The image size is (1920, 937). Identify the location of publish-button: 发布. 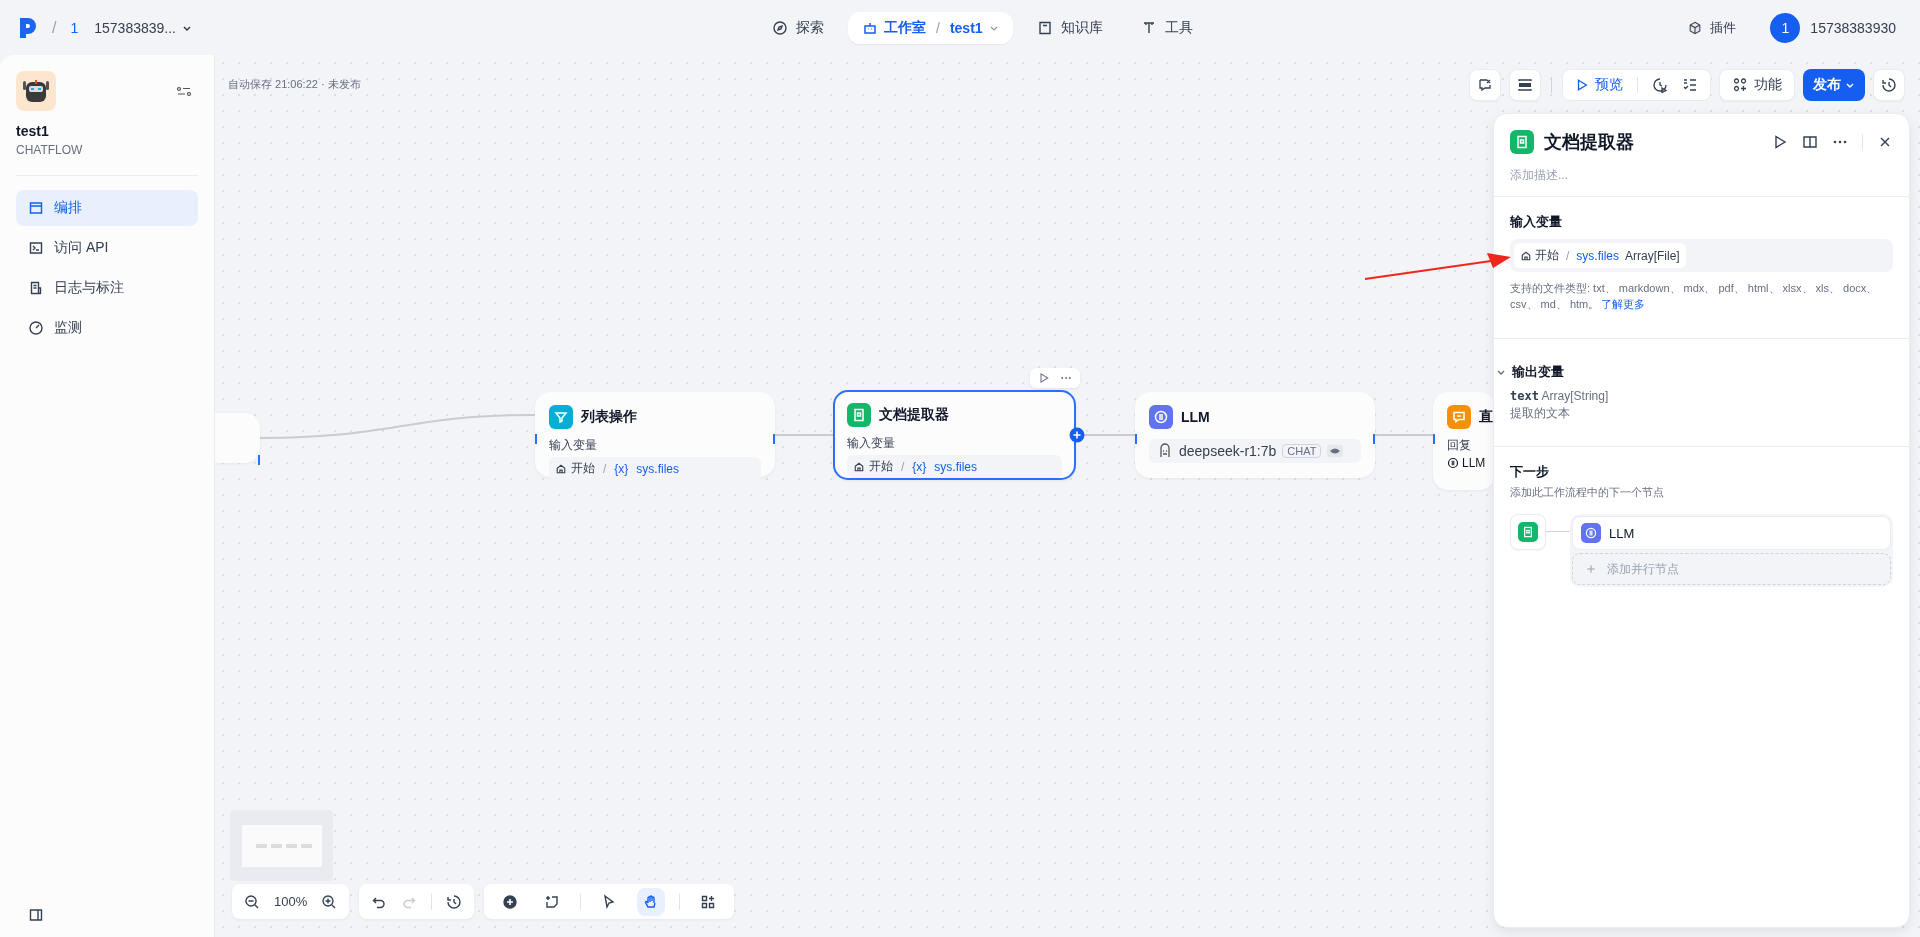
(1834, 85).